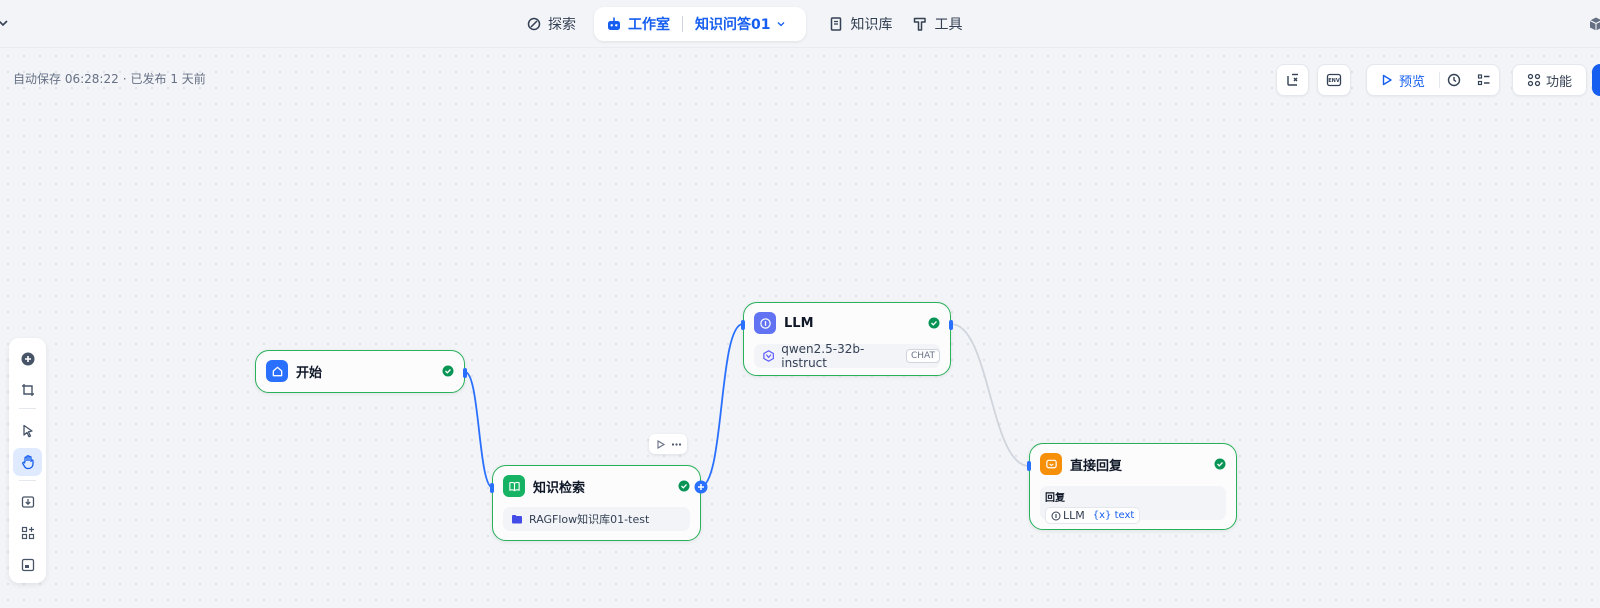  I want to click on reply-content: 回复 LLM {x} text, so click(1133, 505).